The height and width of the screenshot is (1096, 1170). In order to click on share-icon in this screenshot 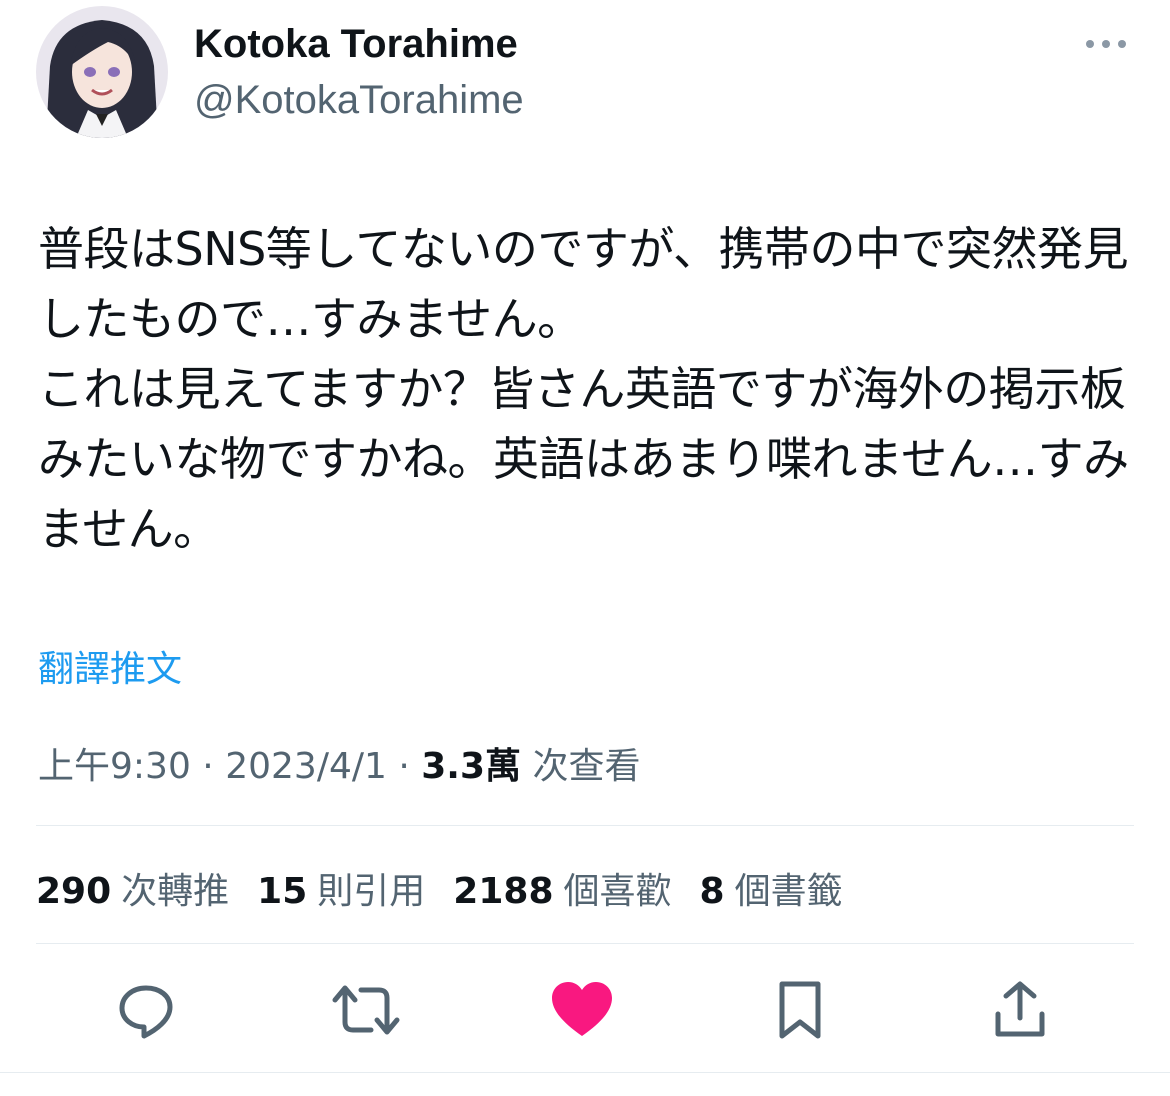, I will do `click(1020, 1009)`.